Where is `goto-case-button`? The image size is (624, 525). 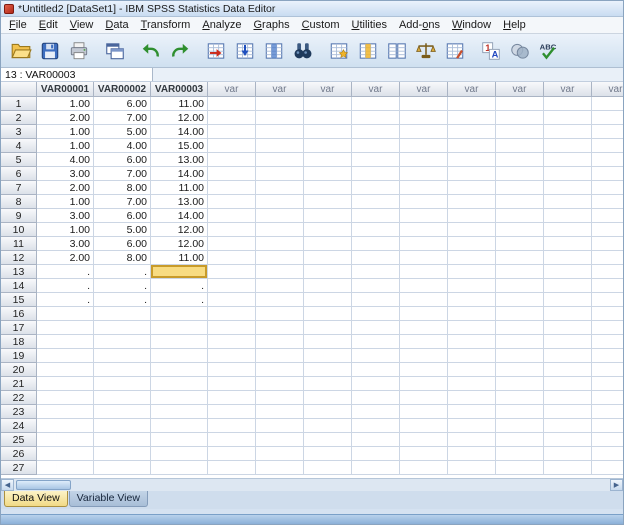
goto-case-button is located at coordinates (216, 51).